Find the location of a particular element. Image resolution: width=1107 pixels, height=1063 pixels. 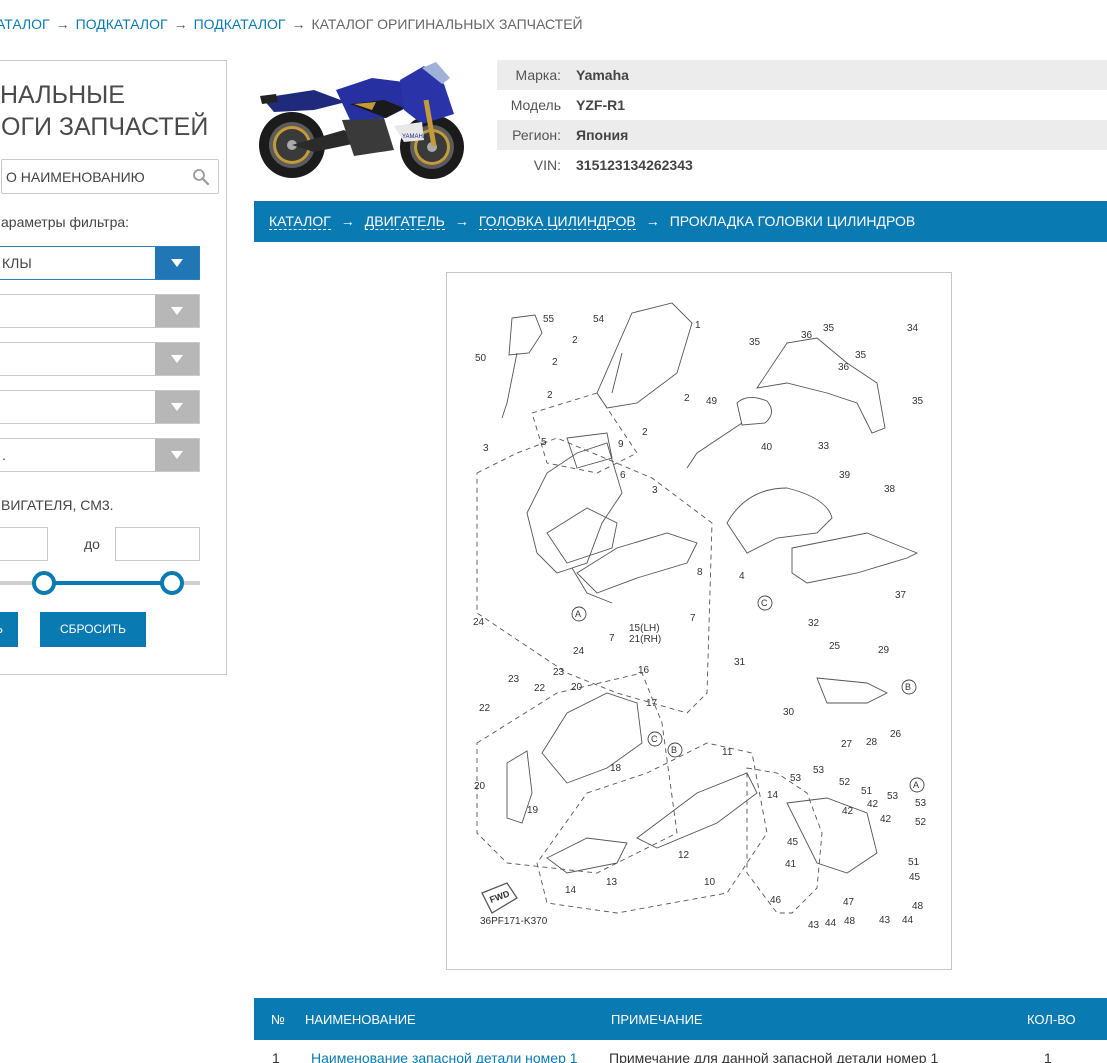

filter-select-region: . is located at coordinates (100, 455).